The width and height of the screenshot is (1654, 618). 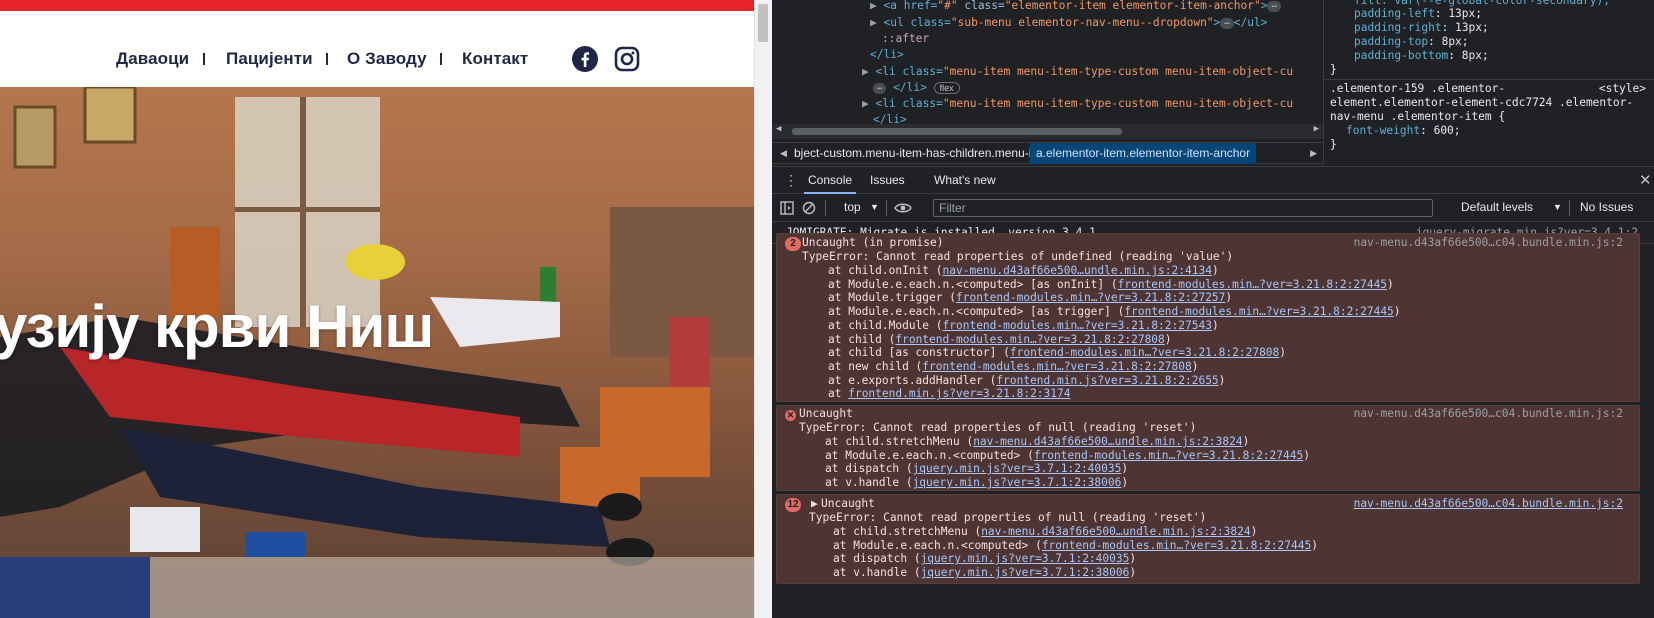 What do you see at coordinates (809, 208) in the screenshot?
I see `clear-console-icon` at bounding box center [809, 208].